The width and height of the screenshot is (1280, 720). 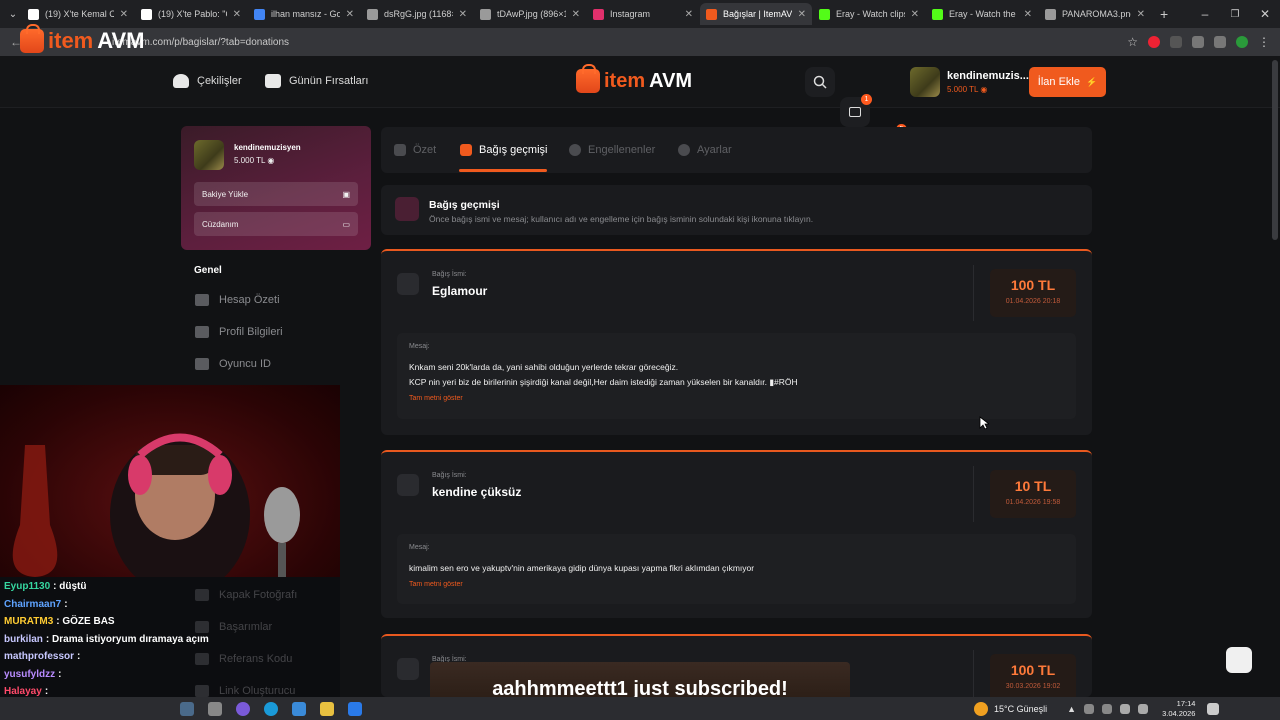 What do you see at coordinates (1164, 14) in the screenshot?
I see `new-tab-button: +` at bounding box center [1164, 14].